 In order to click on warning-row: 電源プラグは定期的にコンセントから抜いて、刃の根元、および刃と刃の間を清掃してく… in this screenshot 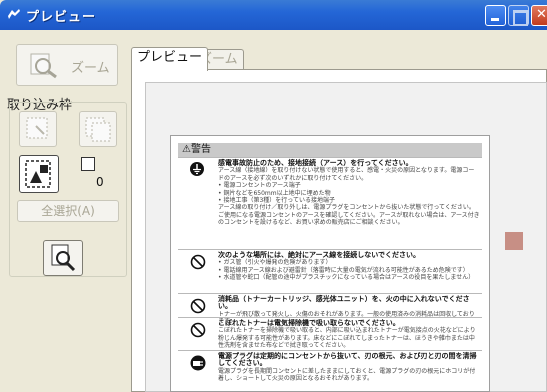, I will do `click(330, 368)`.